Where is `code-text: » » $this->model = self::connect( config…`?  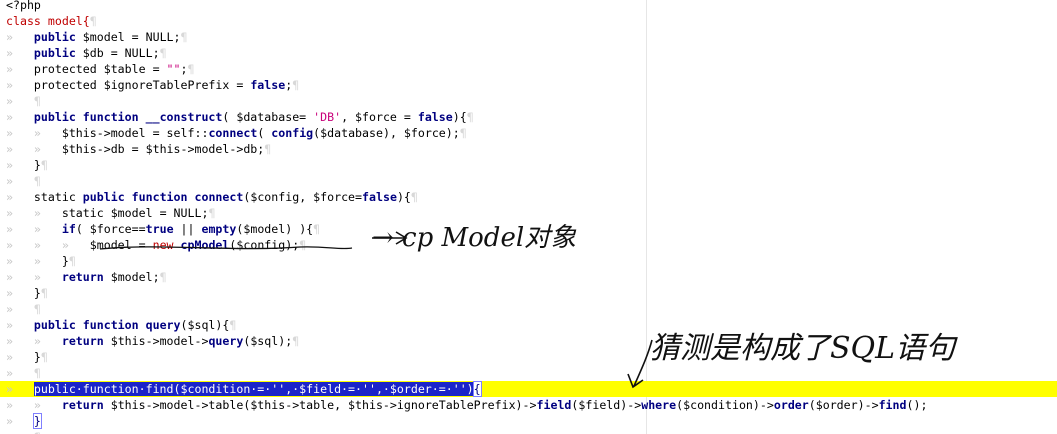
code-text: » » $this->model = self::connect( config… is located at coordinates (236, 133).